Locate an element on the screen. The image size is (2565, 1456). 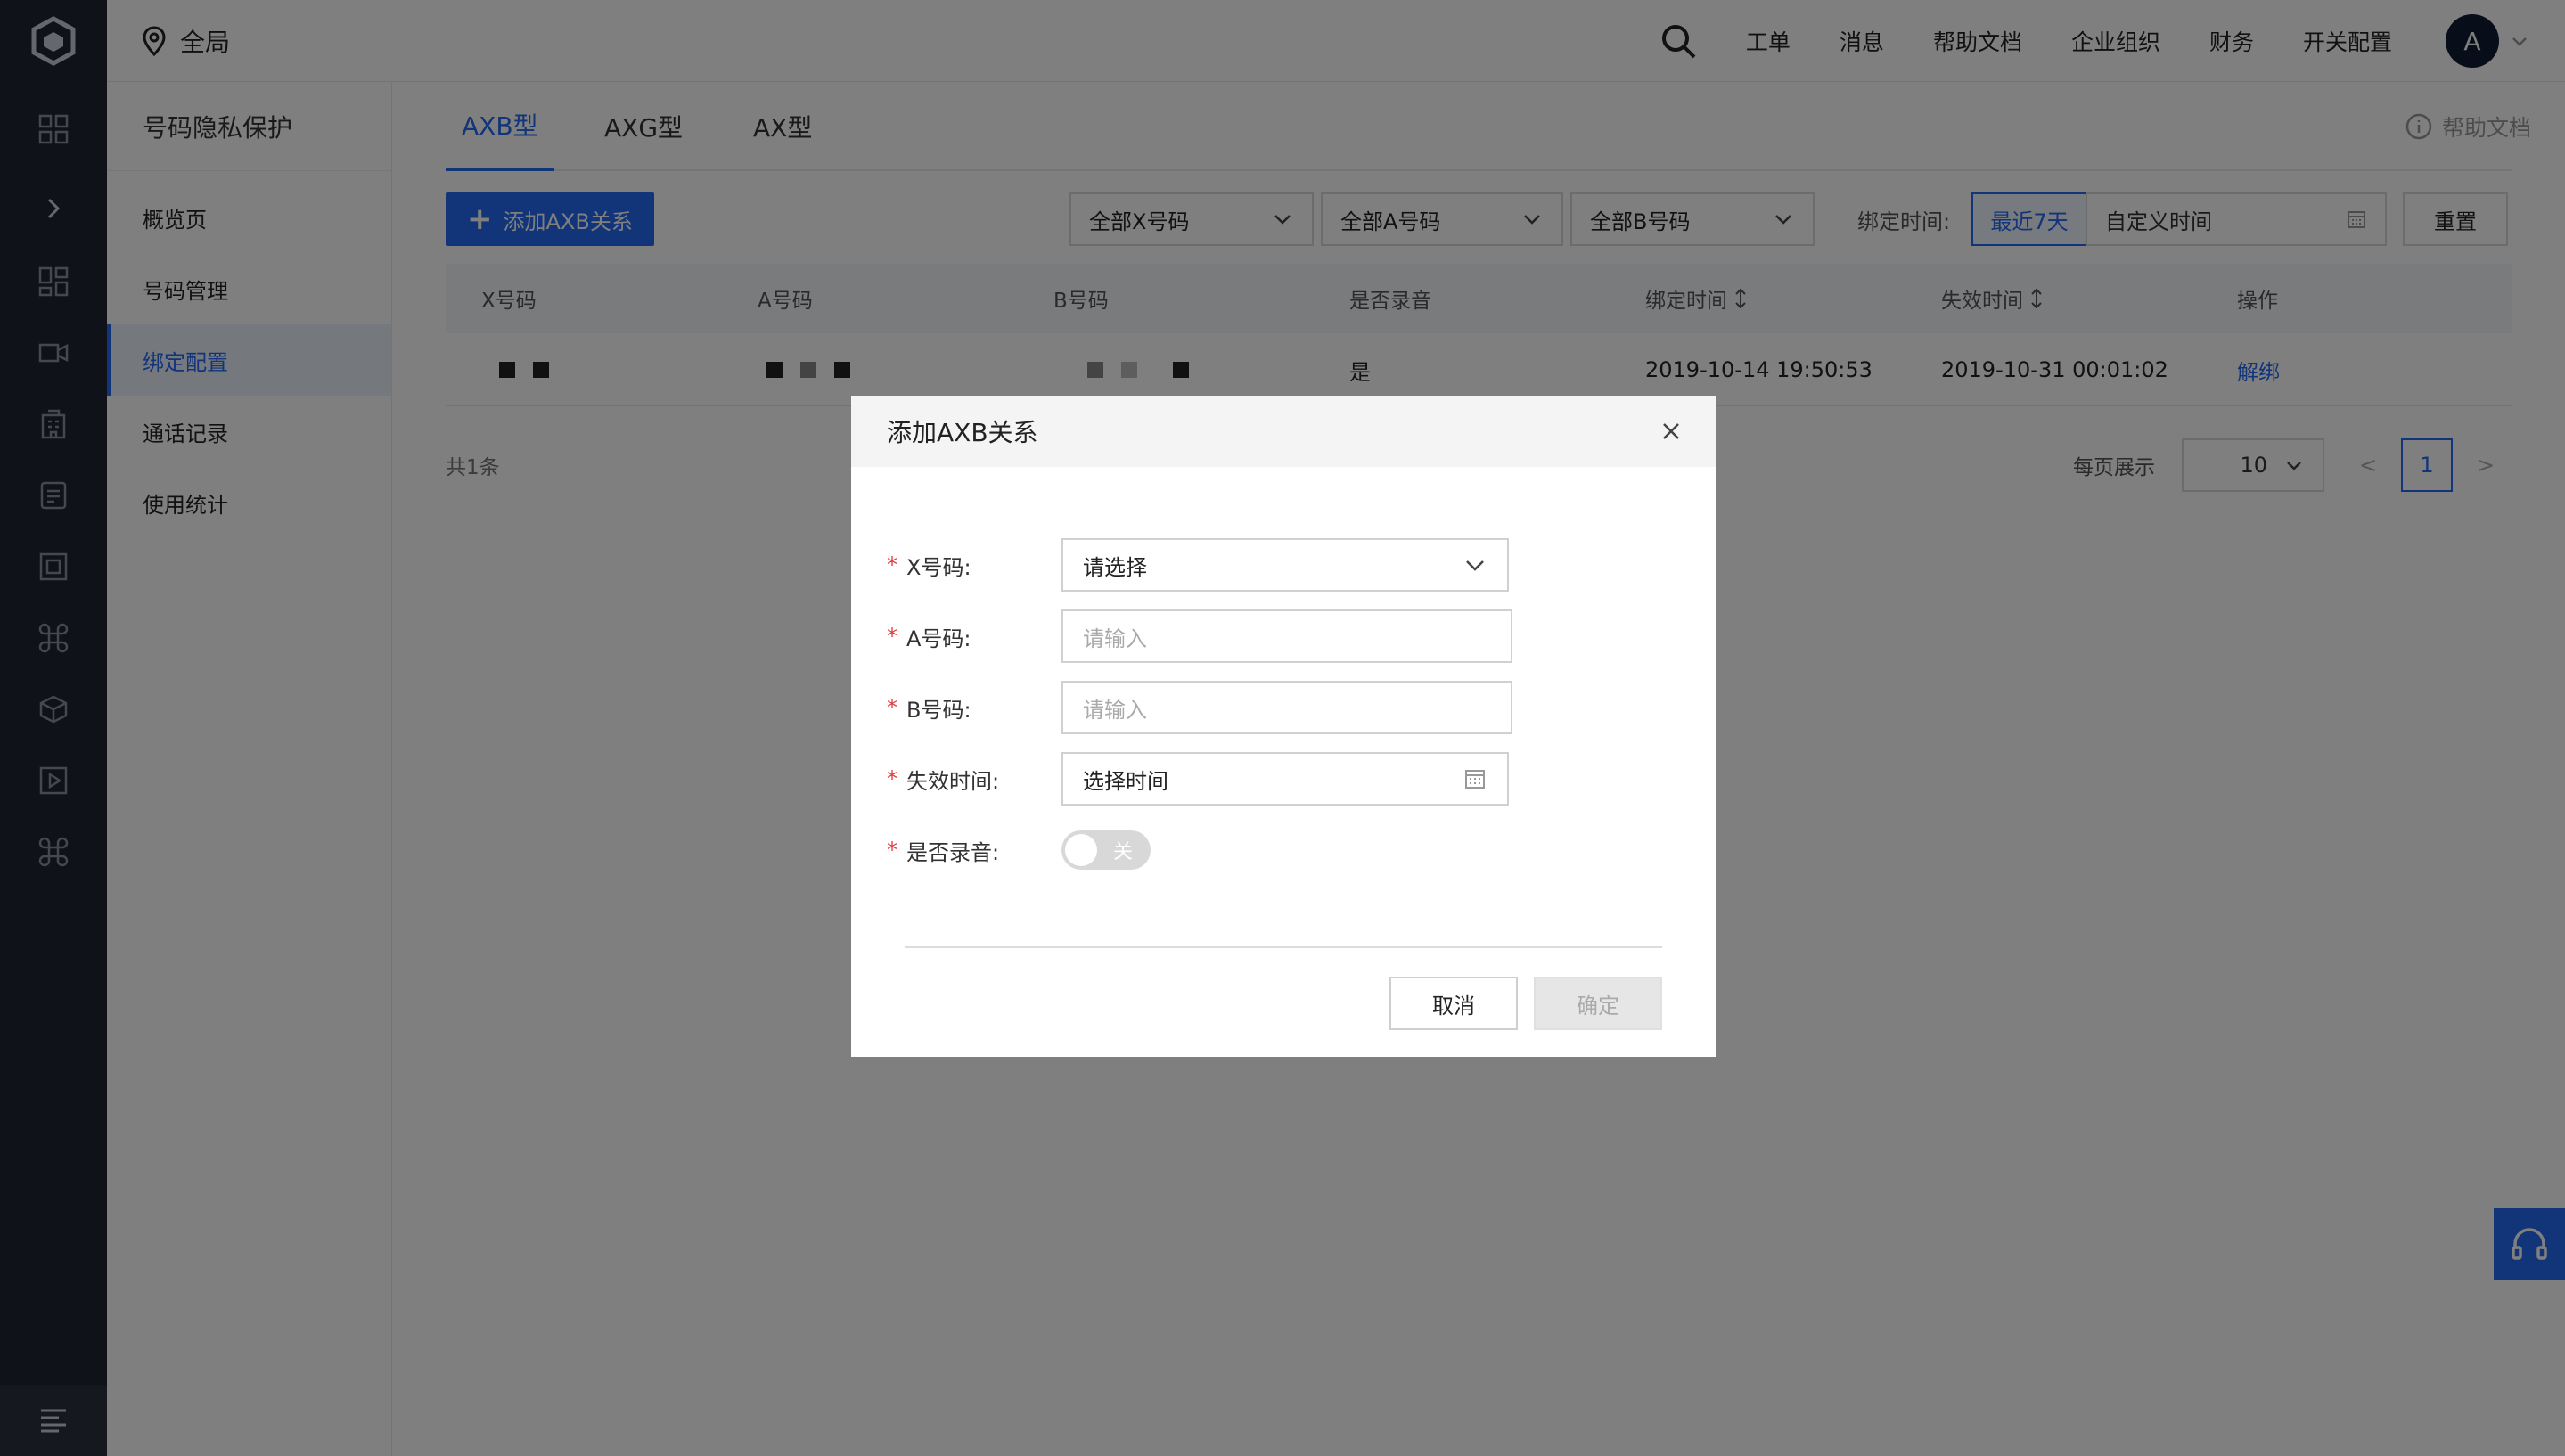
recording-label: 是否录音: is located at coordinates (953, 852).